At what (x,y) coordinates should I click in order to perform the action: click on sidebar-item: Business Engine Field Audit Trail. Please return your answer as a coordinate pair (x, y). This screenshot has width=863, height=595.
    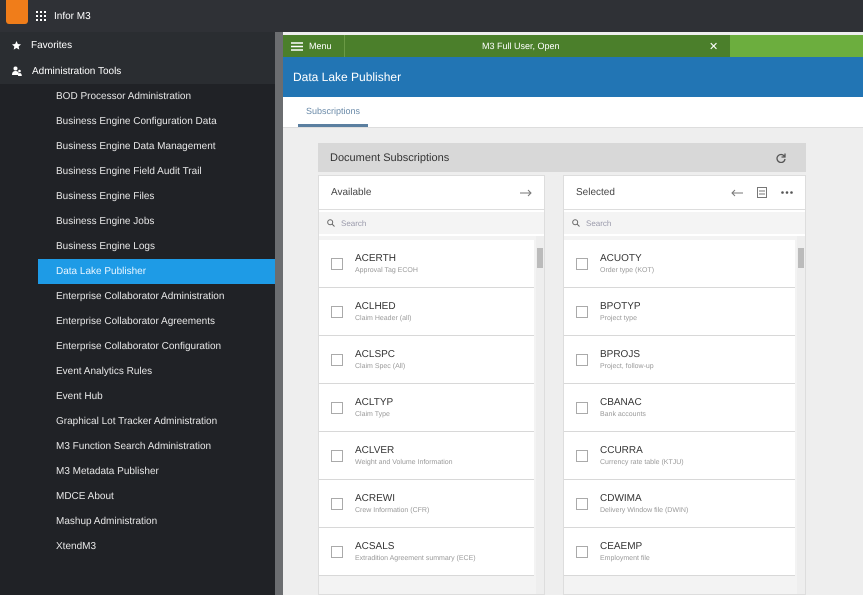
    Looking at the image, I should click on (156, 171).